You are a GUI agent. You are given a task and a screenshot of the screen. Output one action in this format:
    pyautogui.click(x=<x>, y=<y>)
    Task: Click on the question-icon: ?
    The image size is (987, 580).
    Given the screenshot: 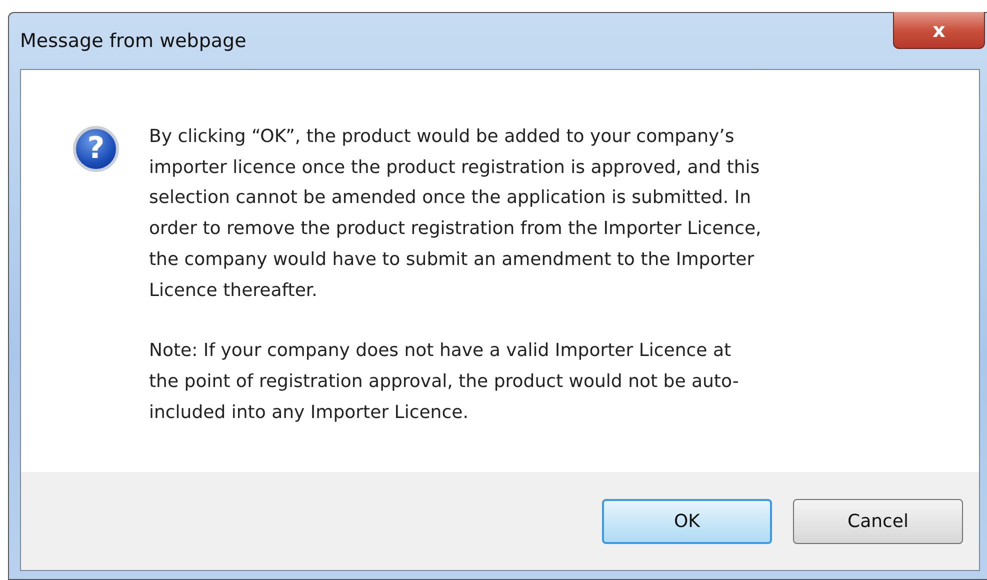 What is the action you would take?
    pyautogui.click(x=96, y=149)
    